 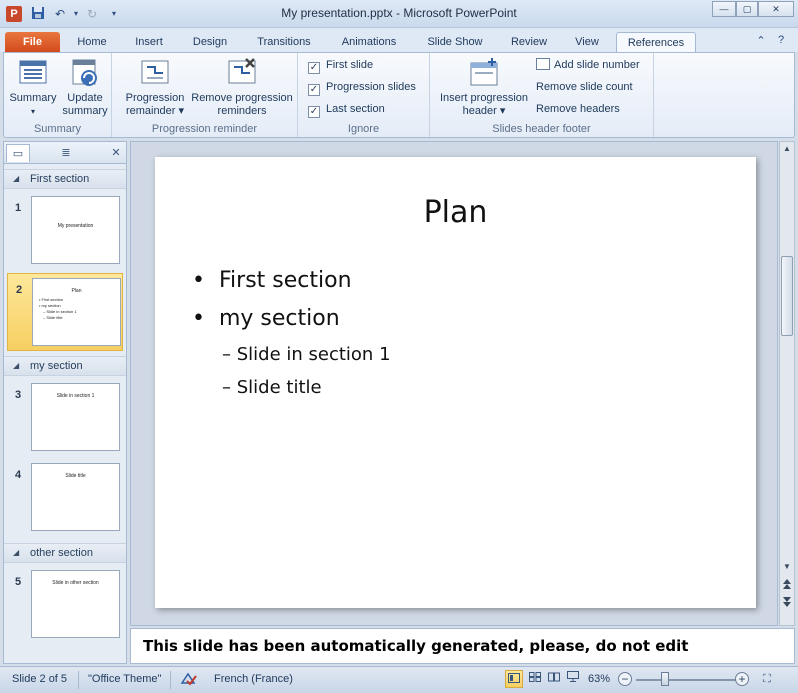 What do you see at coordinates (588, 65) in the screenshot?
I see `add-slide-number-button: Add slide number` at bounding box center [588, 65].